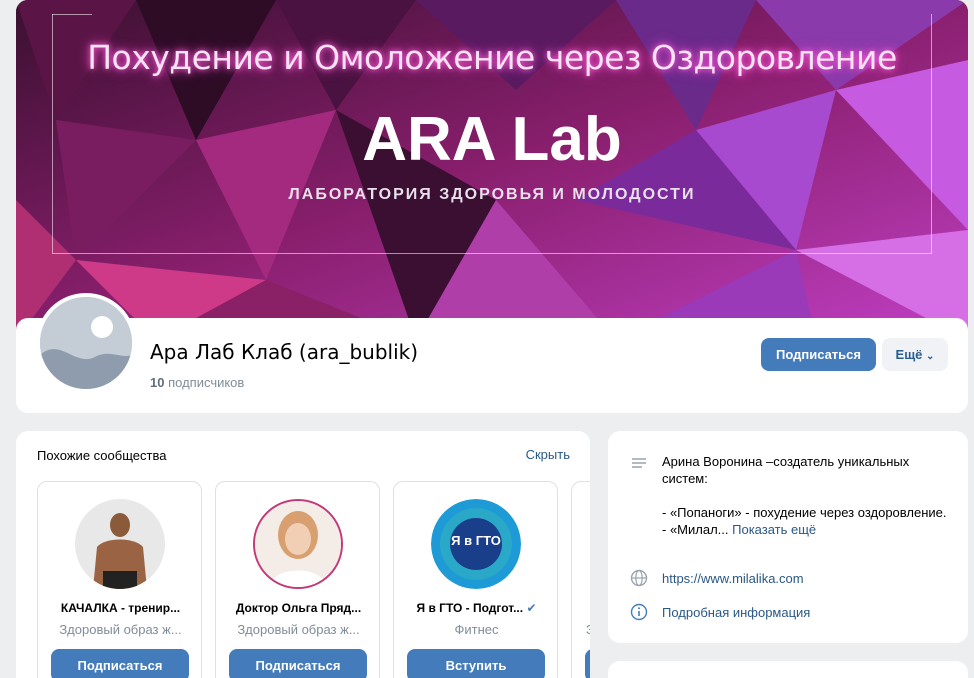 This screenshot has width=974, height=678. I want to click on subscribers-number: 10, so click(157, 382).